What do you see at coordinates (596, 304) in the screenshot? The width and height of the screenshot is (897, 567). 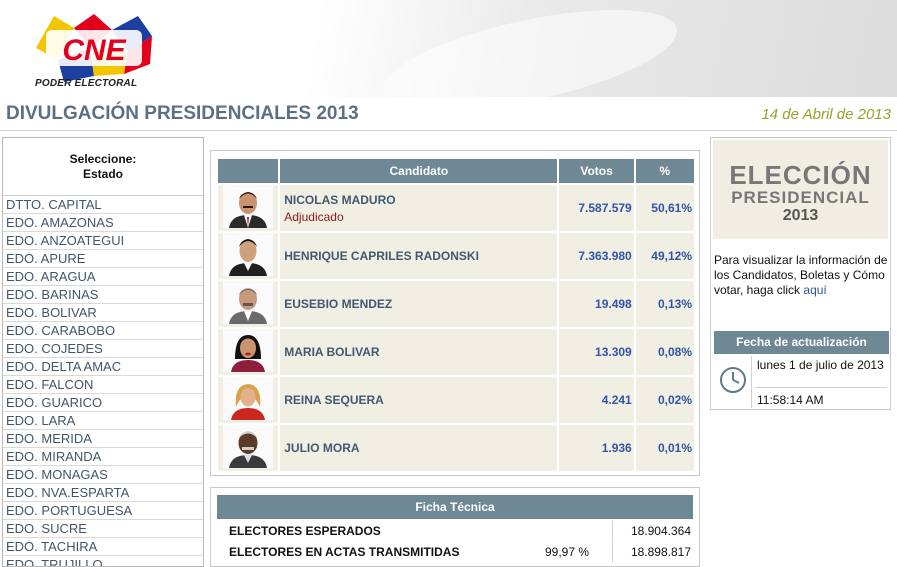 I see `candidate-votes: 19.498` at bounding box center [596, 304].